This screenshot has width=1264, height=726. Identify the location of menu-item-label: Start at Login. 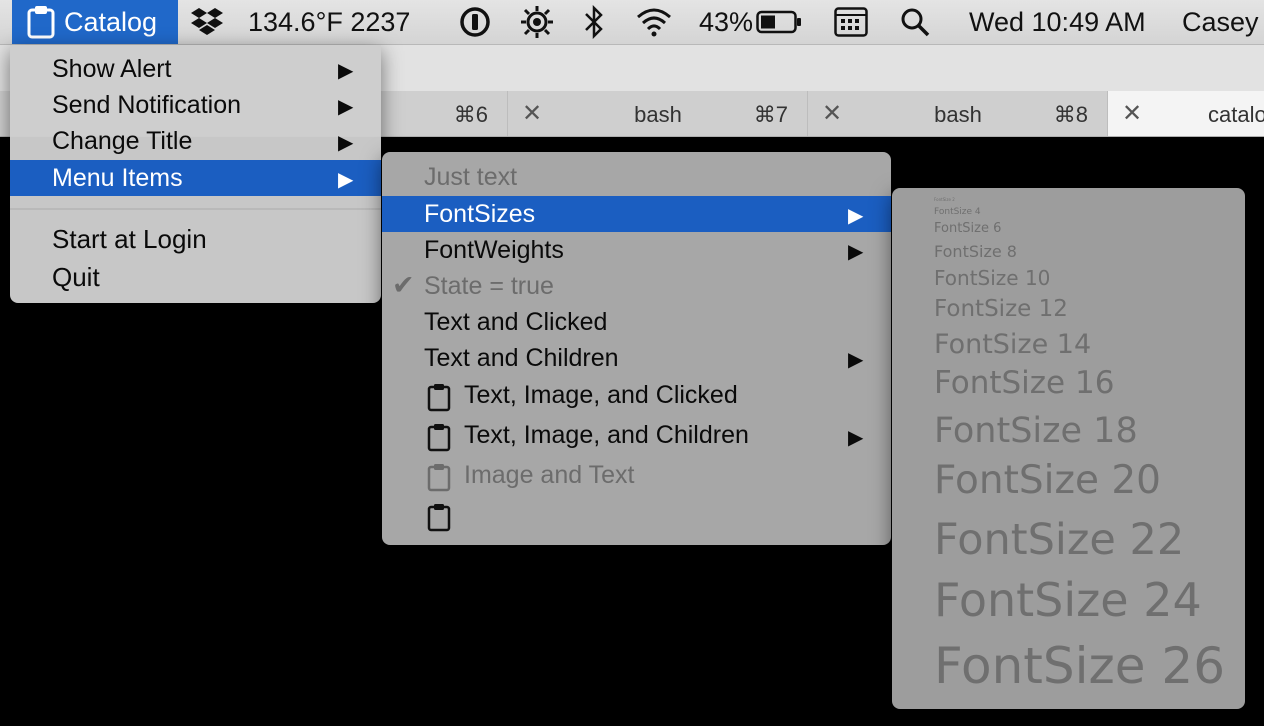
(129, 239).